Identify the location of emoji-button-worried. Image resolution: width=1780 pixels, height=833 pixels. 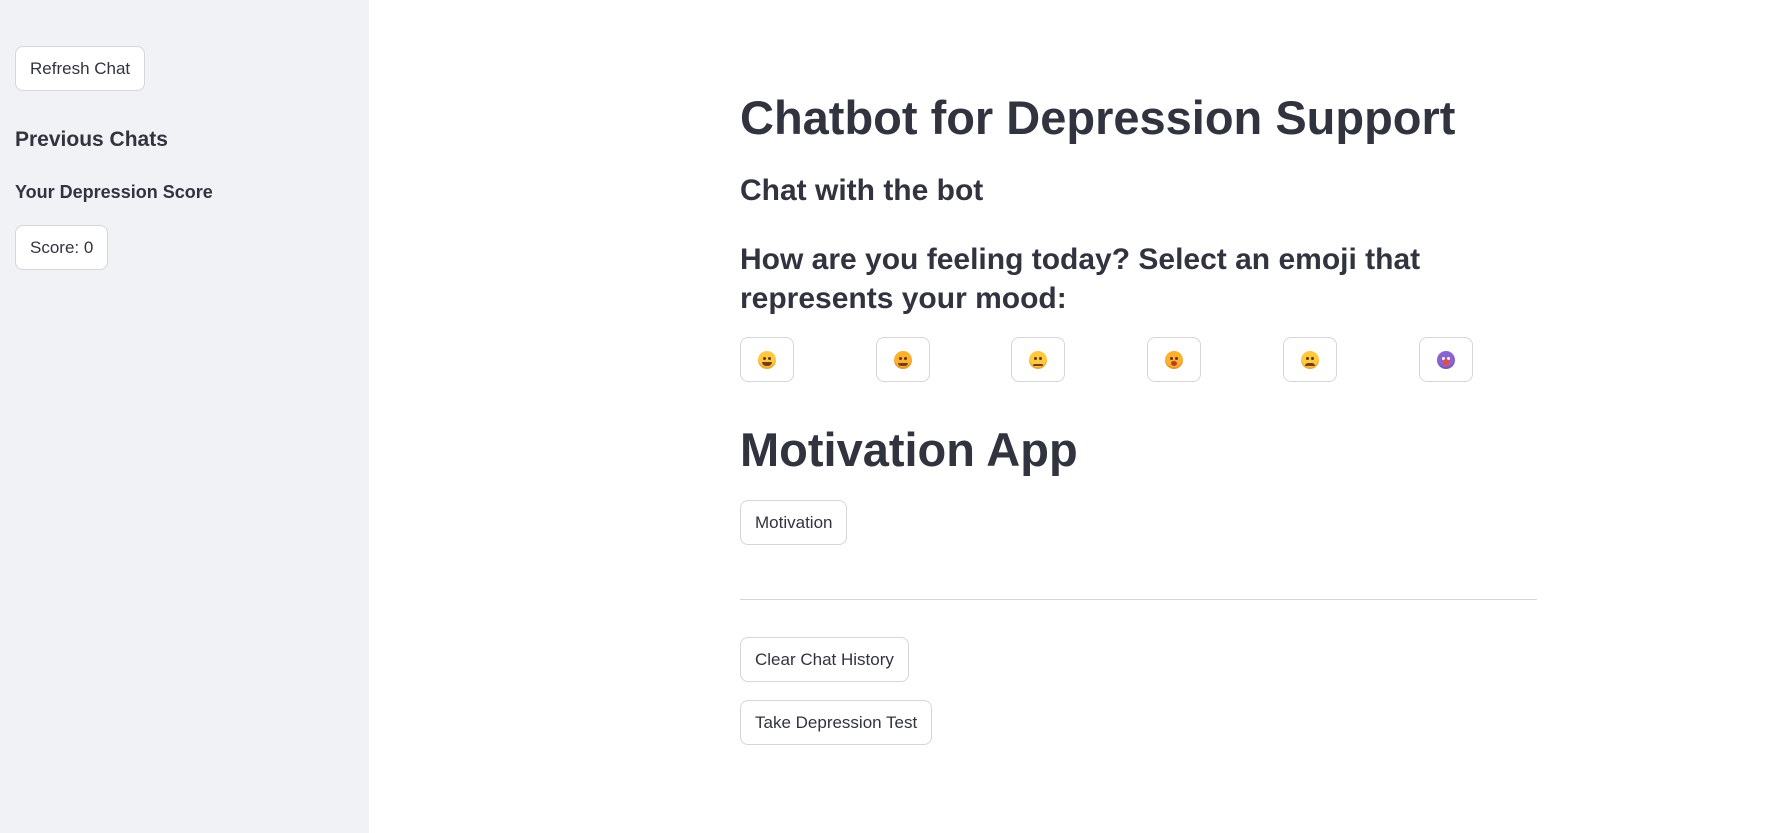
(1174, 359).